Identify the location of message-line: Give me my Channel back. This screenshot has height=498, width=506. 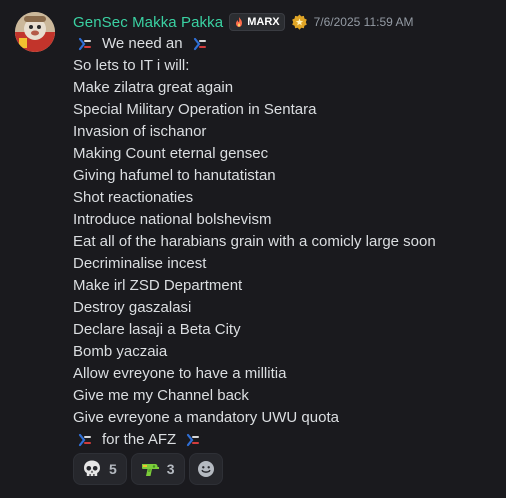
(161, 395).